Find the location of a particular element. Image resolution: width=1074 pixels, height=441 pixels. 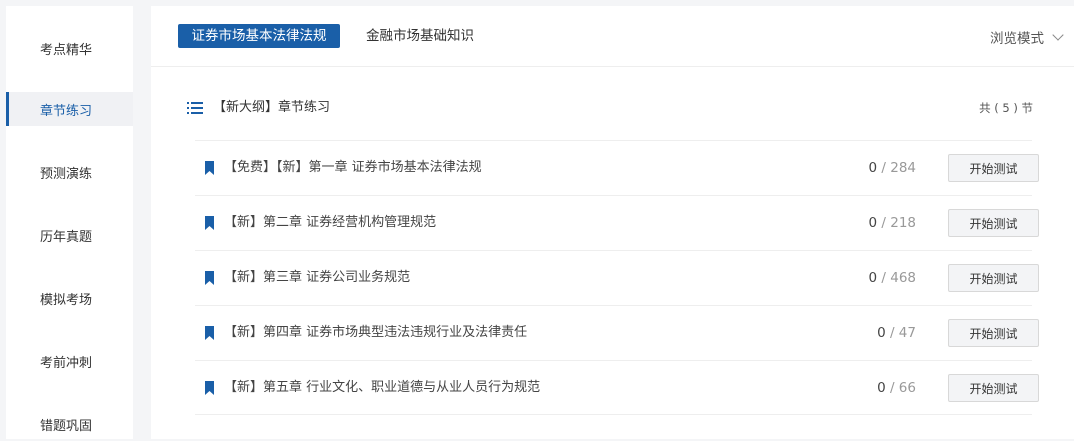

section-title: 【新大纲】章节练习 is located at coordinates (272, 107).